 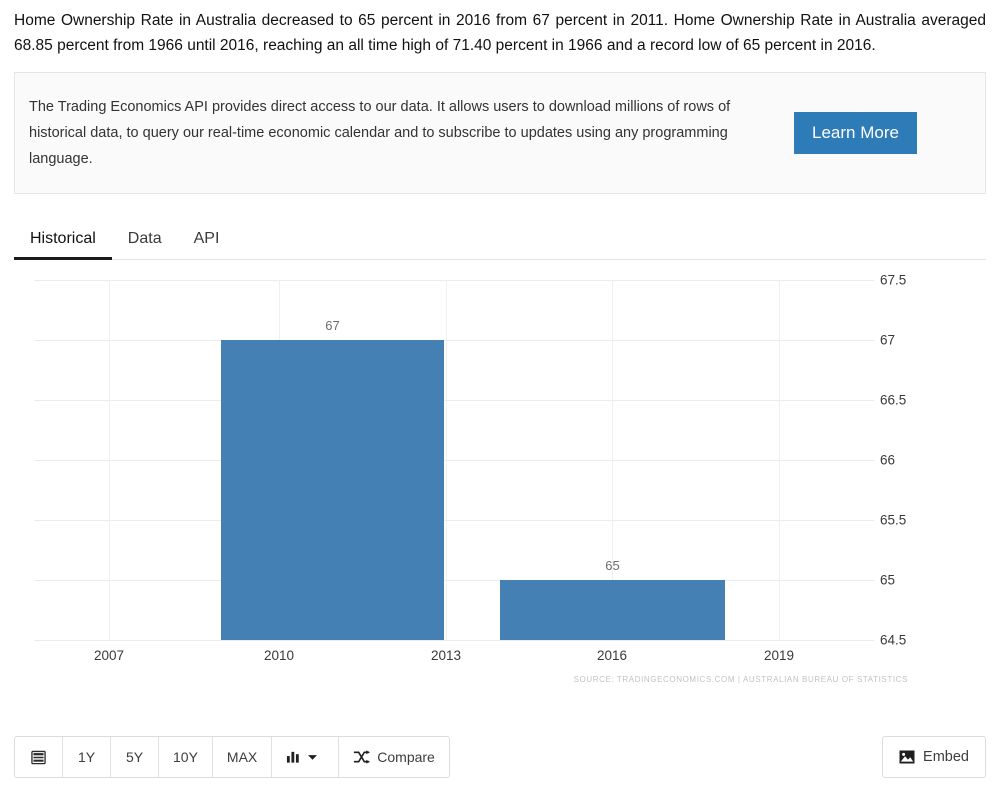 What do you see at coordinates (87, 757) in the screenshot?
I see `range-button-1y: 1Y` at bounding box center [87, 757].